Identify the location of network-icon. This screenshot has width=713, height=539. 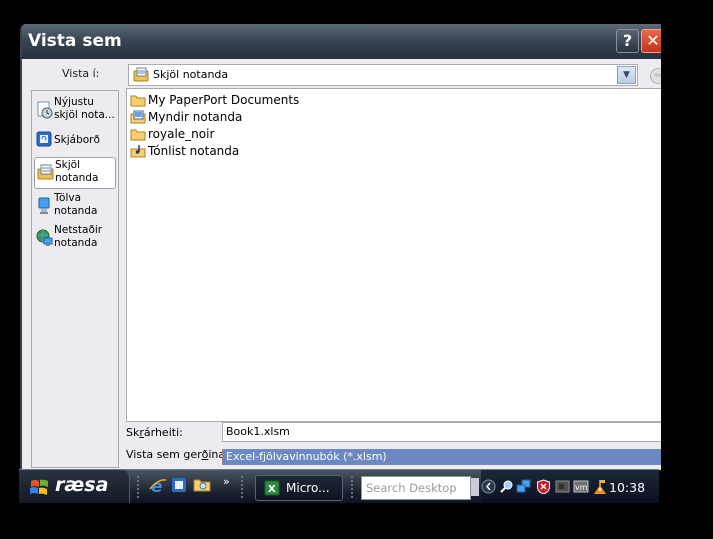
(523, 486).